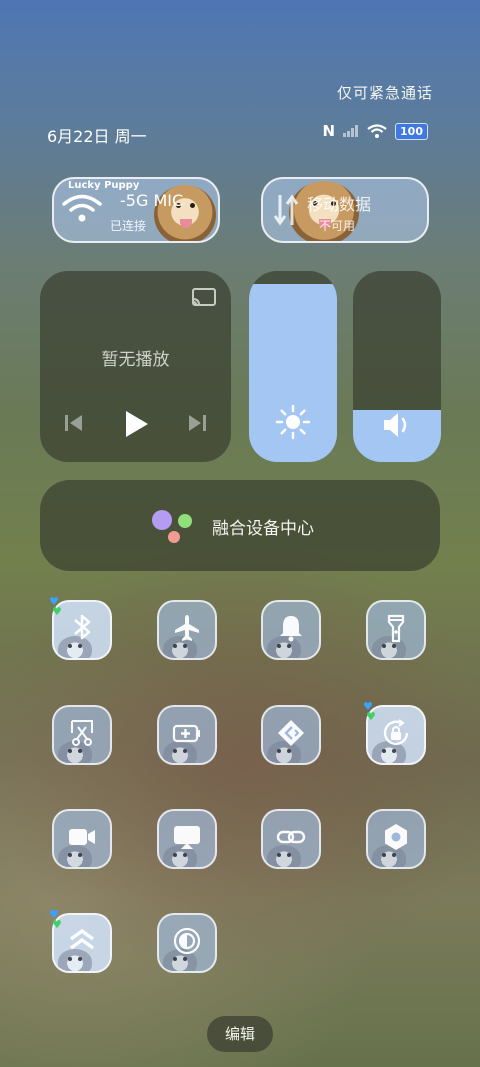  I want to click on bluetooth-icon, so click(82, 627).